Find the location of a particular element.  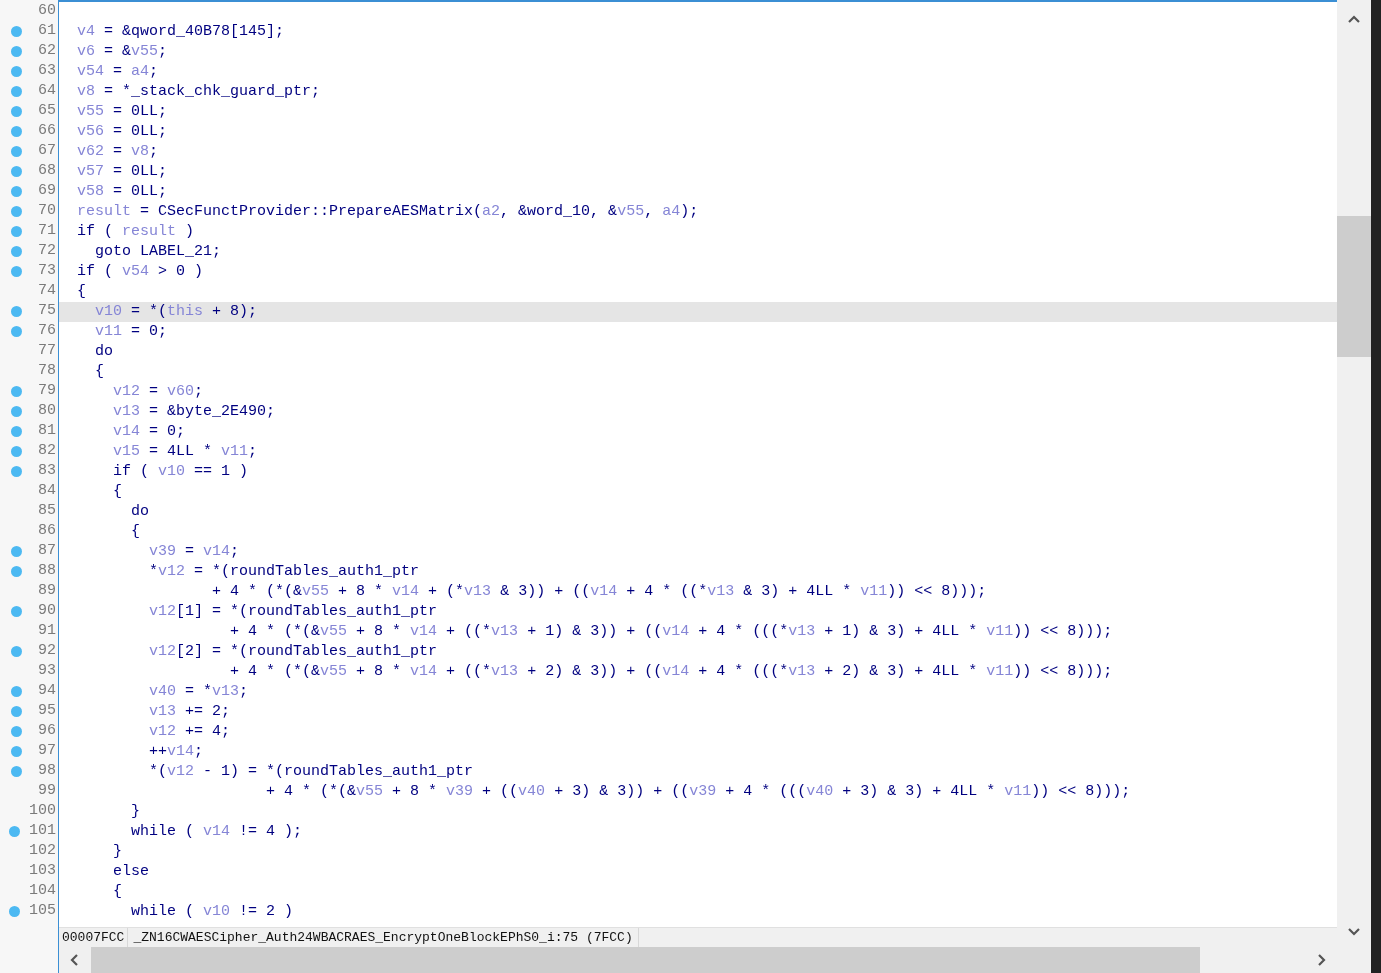

line-number: 84 is located at coordinates (47, 490).